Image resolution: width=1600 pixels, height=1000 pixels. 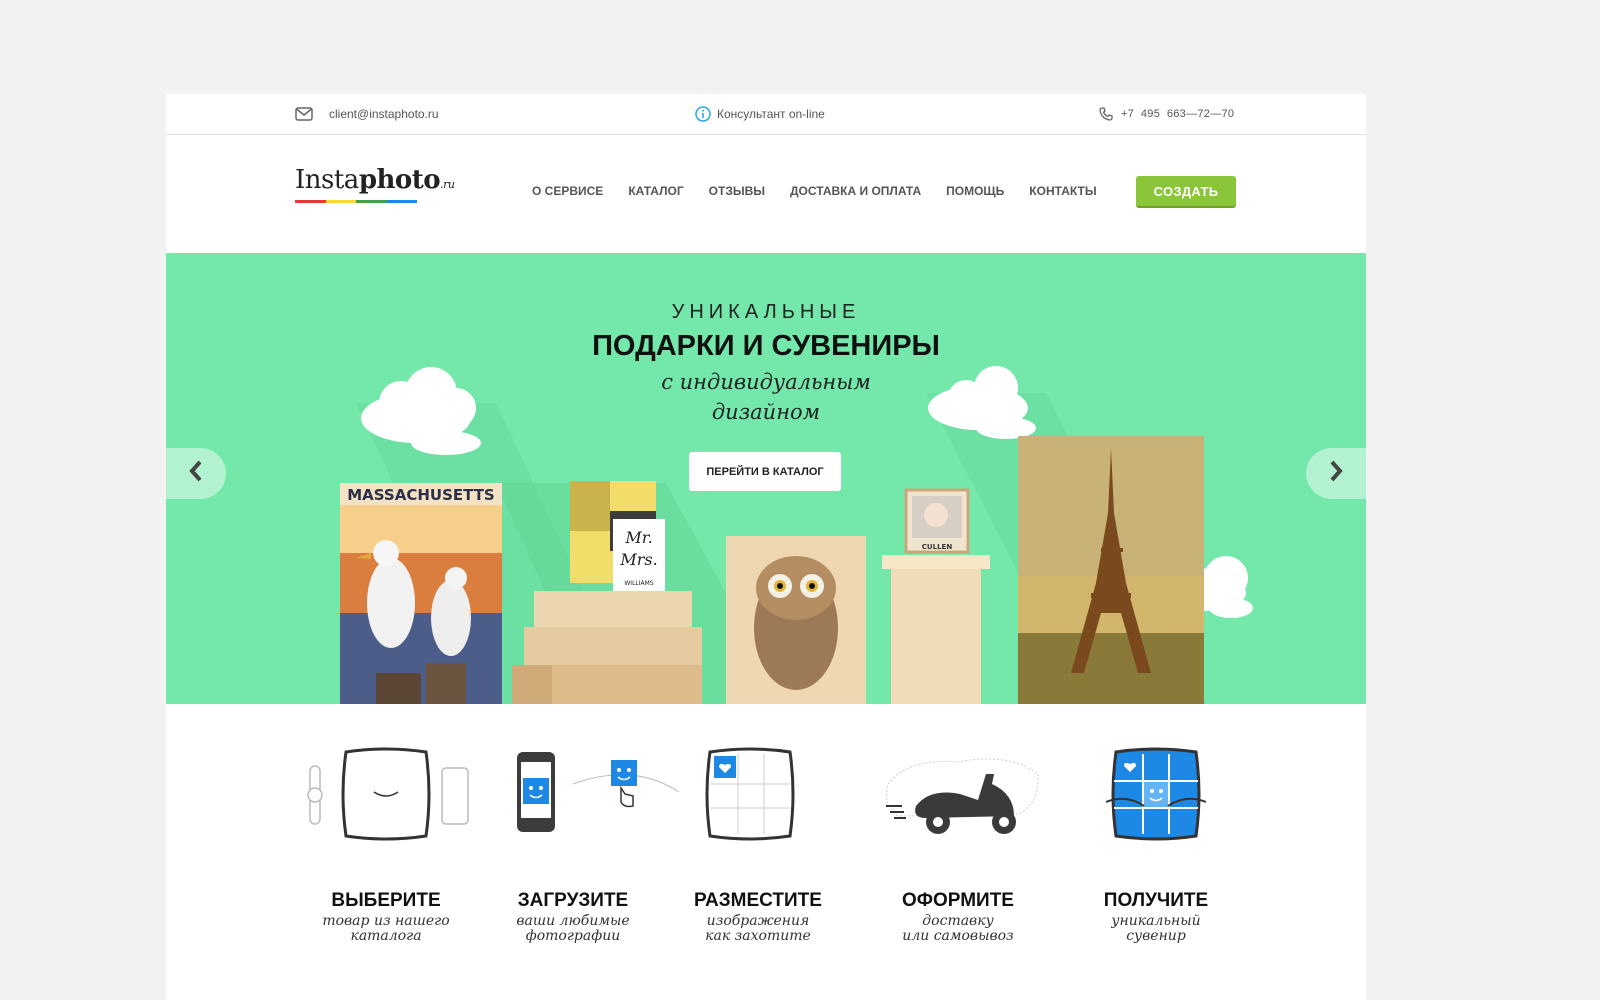 I want to click on hugged-pillow-icon, so click(x=1156, y=804).